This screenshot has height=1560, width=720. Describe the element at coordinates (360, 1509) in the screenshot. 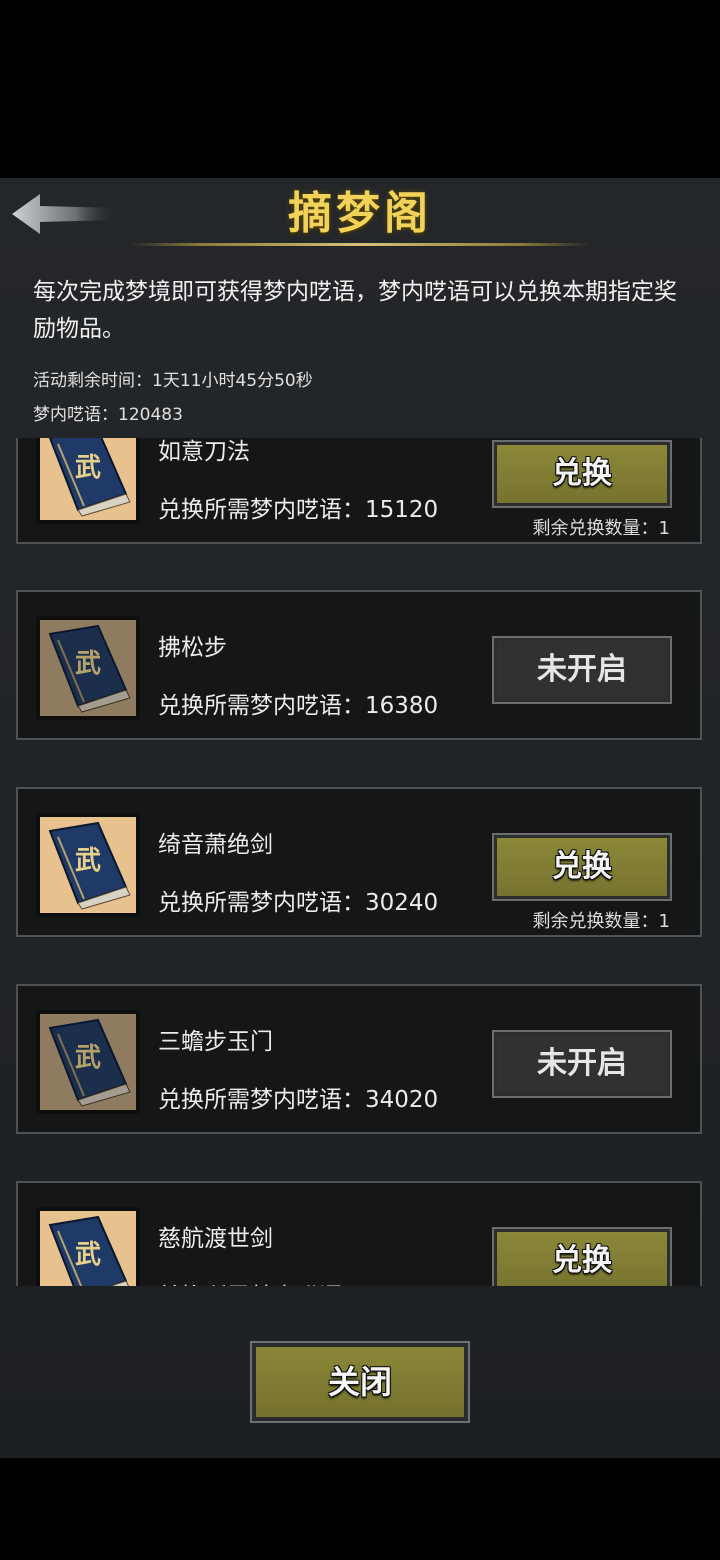

I see `bottom-bar` at that location.